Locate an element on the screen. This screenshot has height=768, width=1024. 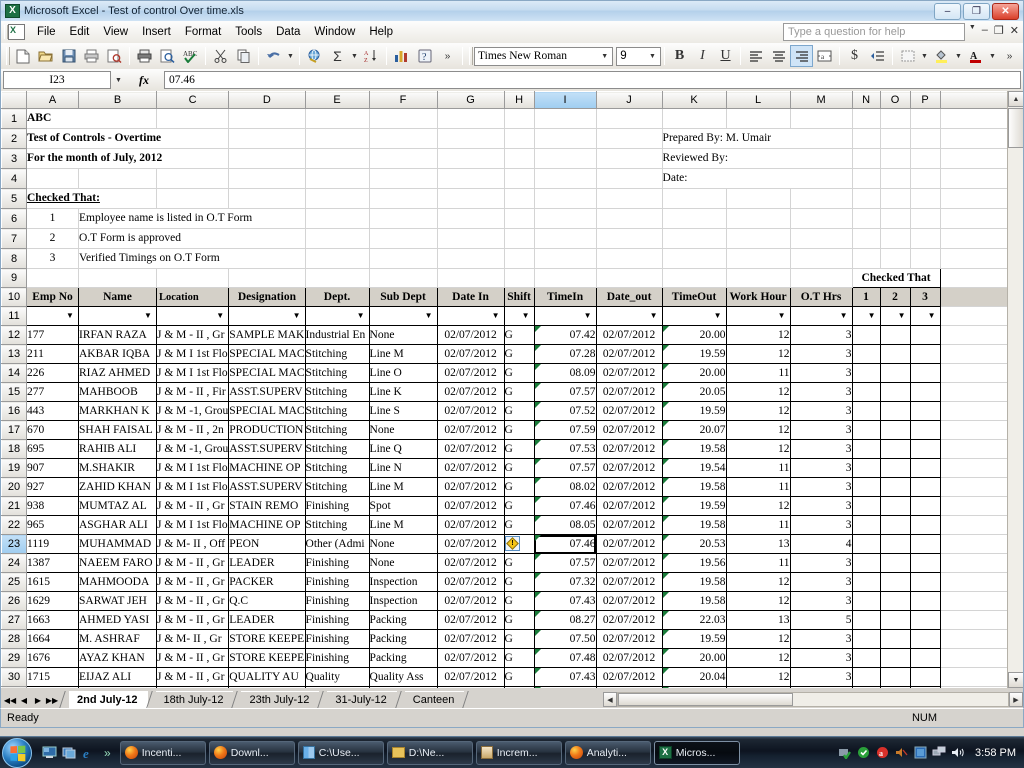
cell-work-hours-24: 11 is located at coordinates (758, 563).